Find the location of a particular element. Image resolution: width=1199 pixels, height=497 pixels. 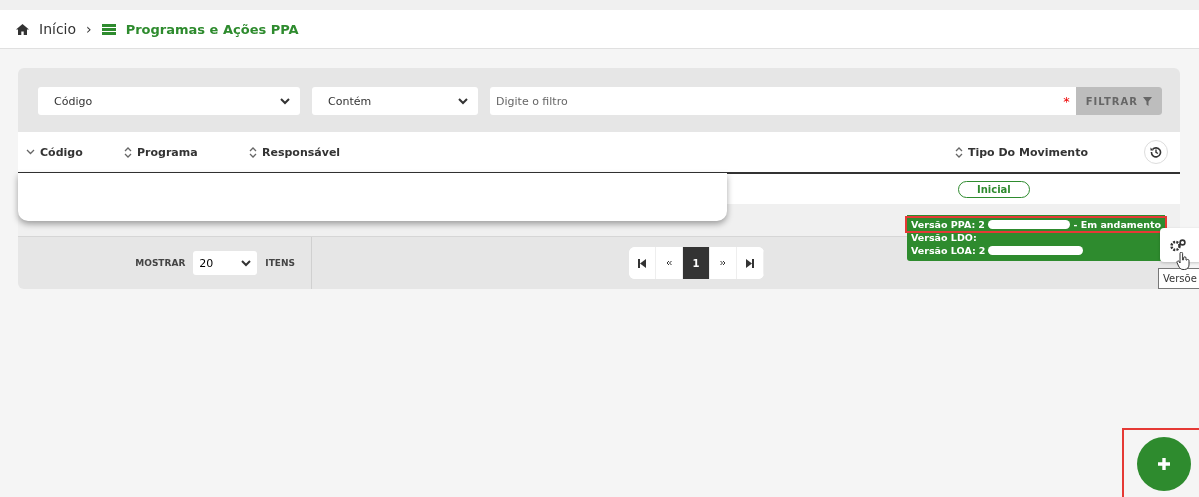

add-button is located at coordinates (1164, 464).